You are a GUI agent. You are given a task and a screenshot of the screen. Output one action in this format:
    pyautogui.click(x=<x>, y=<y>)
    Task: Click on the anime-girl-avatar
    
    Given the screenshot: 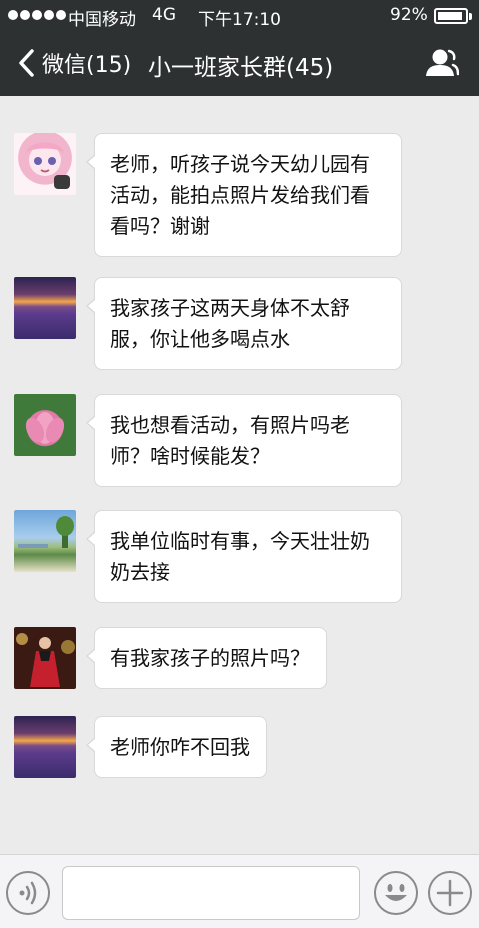 What is the action you would take?
    pyautogui.click(x=45, y=164)
    